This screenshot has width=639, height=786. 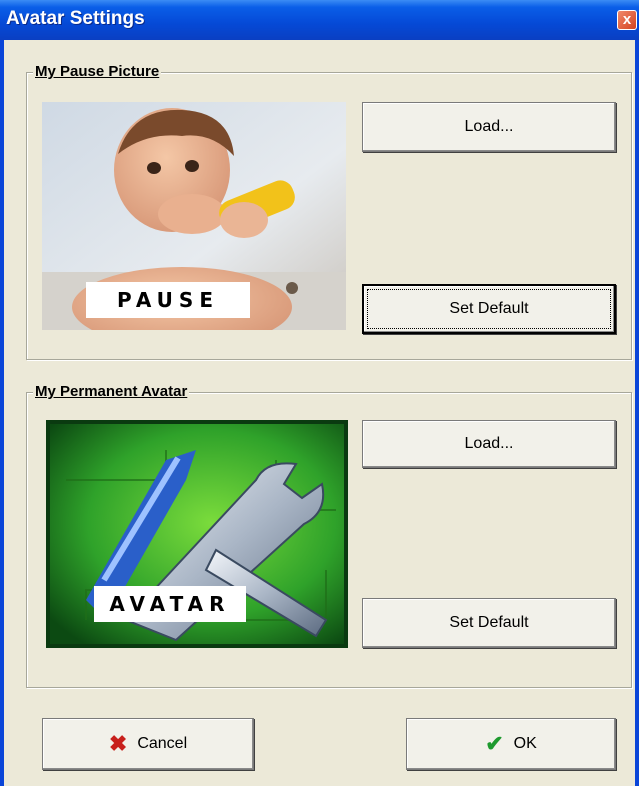 I want to click on close-icon: x, so click(x=627, y=19).